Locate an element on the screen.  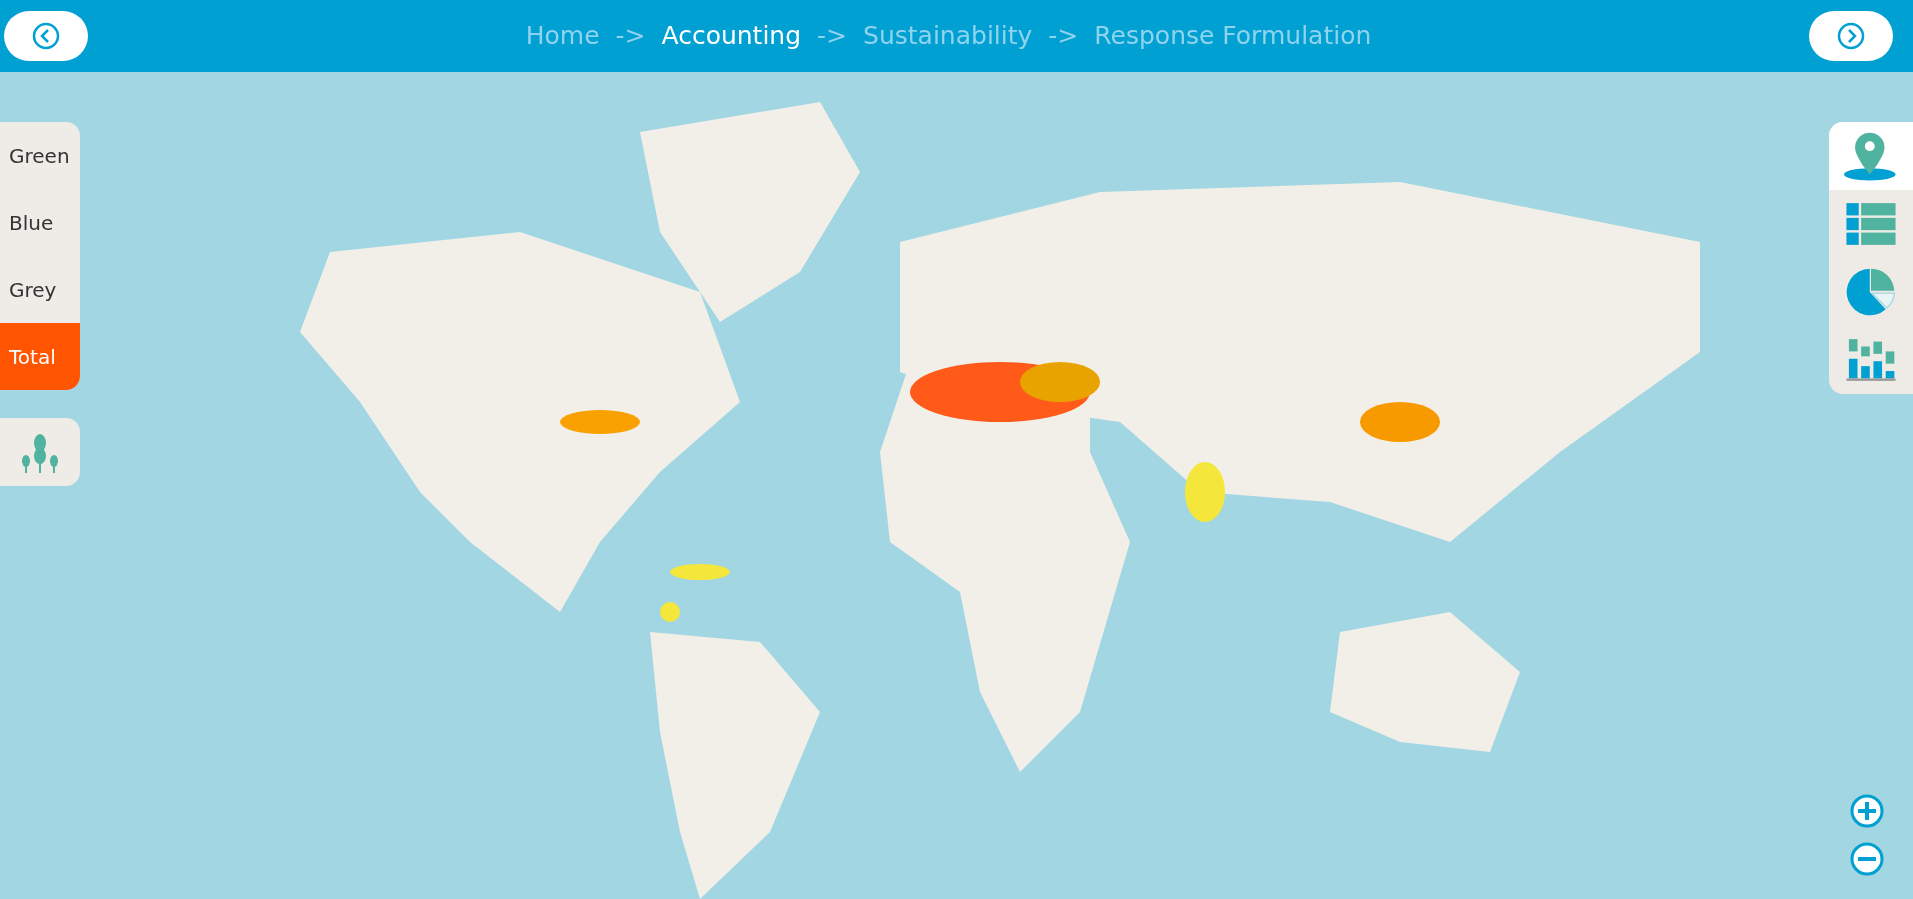
back-button is located at coordinates (46, 36).